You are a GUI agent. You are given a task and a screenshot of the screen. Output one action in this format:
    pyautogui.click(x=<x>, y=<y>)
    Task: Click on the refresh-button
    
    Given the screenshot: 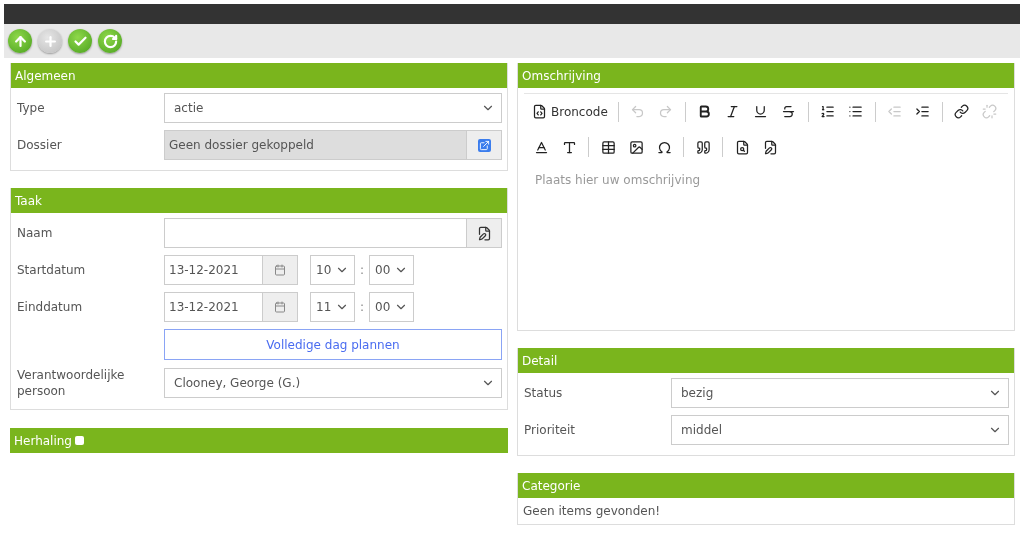 What is the action you would take?
    pyautogui.click(x=110, y=41)
    